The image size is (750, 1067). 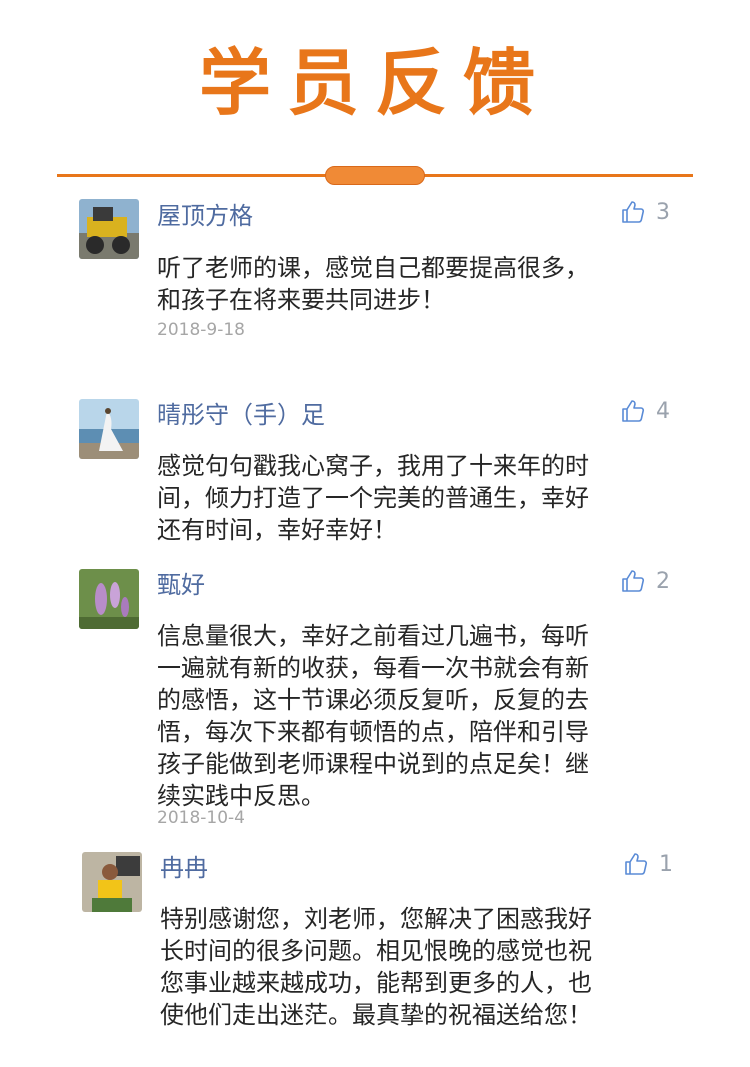 I want to click on like-button: 1, so click(x=648, y=864).